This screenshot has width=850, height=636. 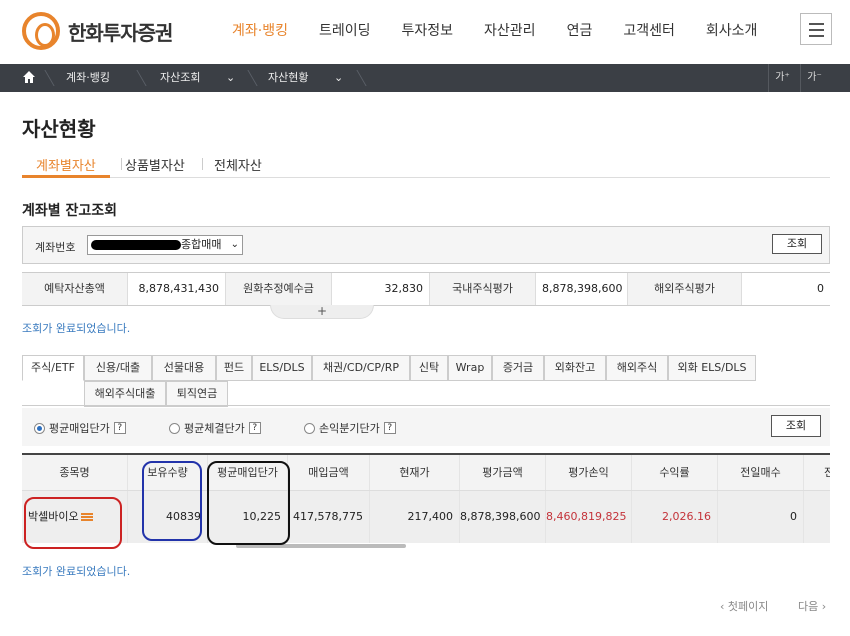 I want to click on tab-trust: 신탁, so click(x=429, y=368).